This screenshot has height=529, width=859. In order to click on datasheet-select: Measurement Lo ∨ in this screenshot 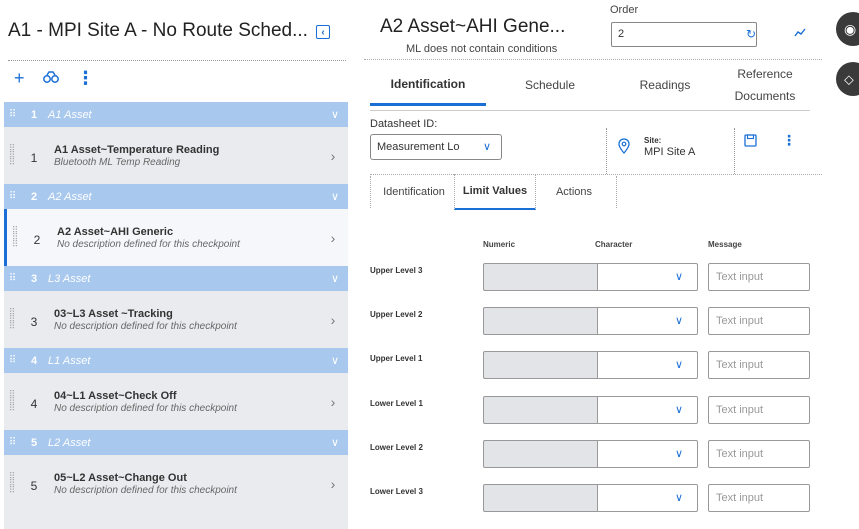, I will do `click(436, 147)`.